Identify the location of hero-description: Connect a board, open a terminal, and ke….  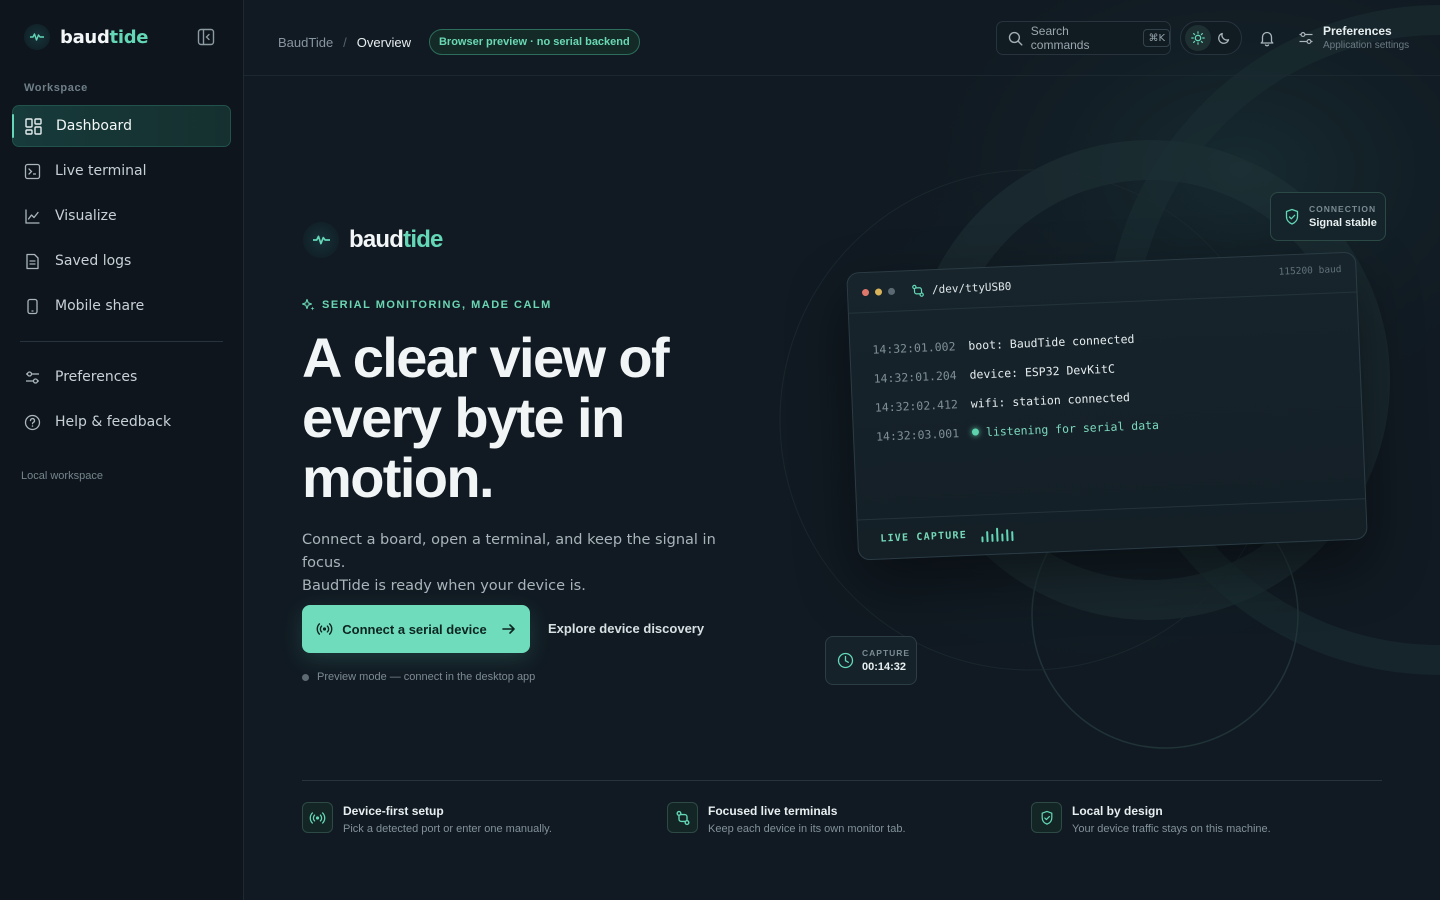
(527, 563).